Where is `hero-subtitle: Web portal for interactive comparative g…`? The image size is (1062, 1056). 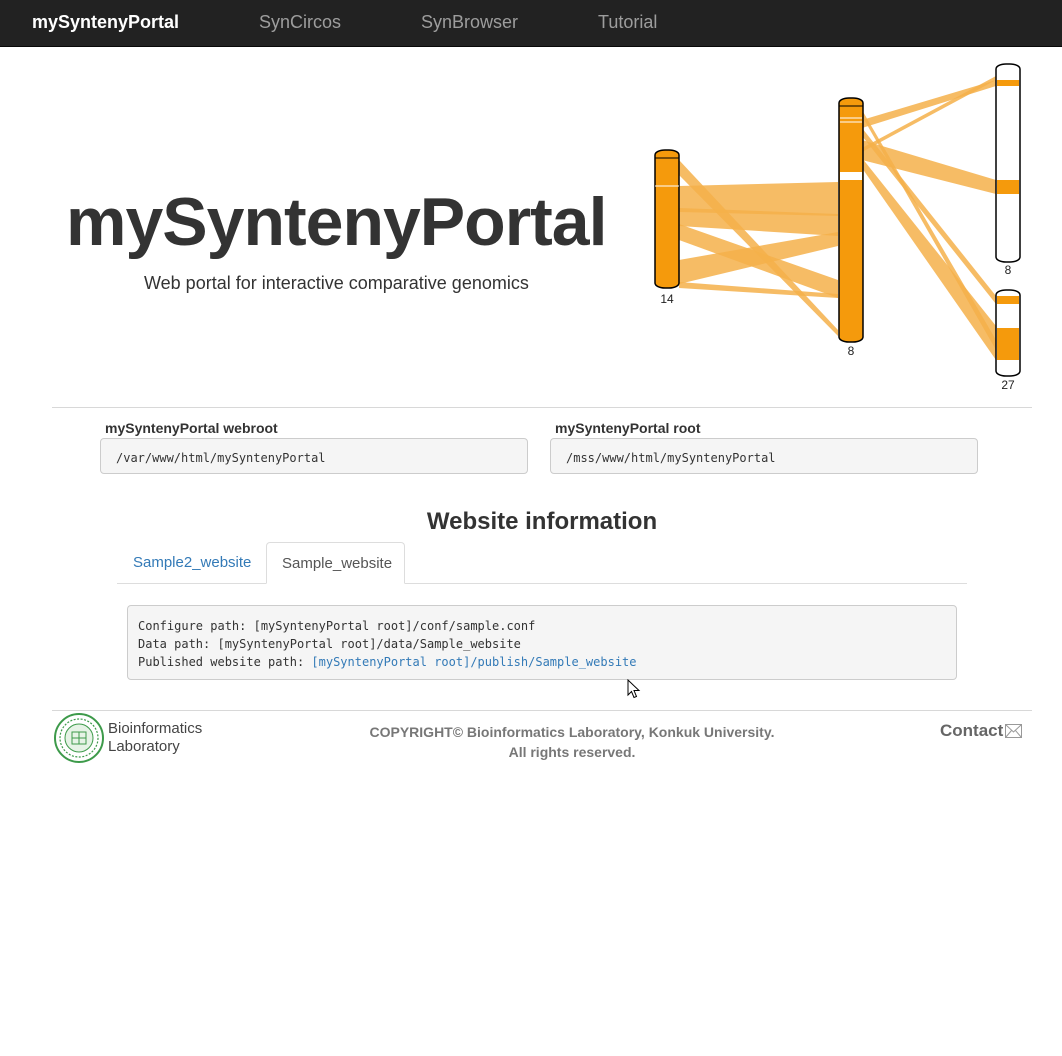
hero-subtitle: Web portal for interactive comparative g… is located at coordinates (336, 283).